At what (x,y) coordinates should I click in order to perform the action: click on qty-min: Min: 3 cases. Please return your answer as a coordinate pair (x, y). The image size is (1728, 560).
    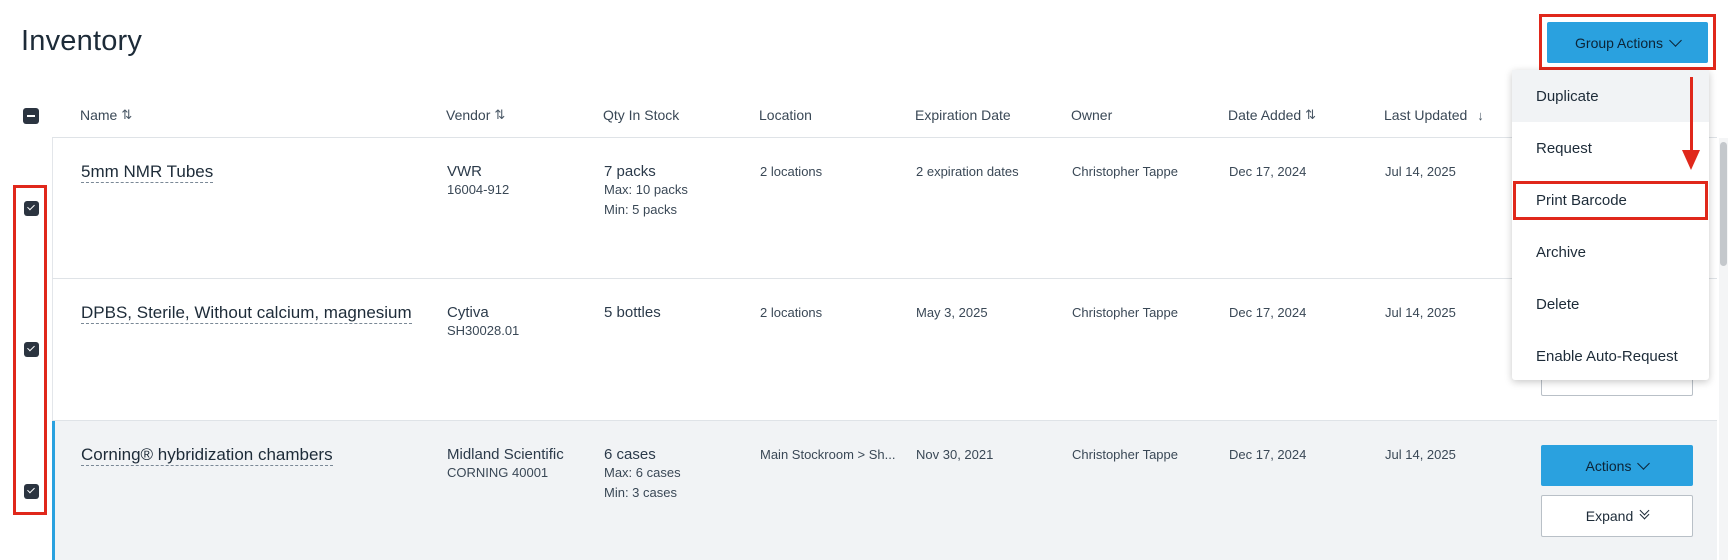
    Looking at the image, I should click on (640, 492).